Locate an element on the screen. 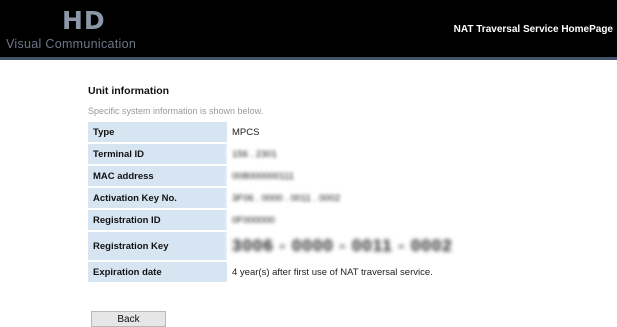  row-value: 3006 - 0000 - 0011 - 0002 is located at coordinates (379, 246).